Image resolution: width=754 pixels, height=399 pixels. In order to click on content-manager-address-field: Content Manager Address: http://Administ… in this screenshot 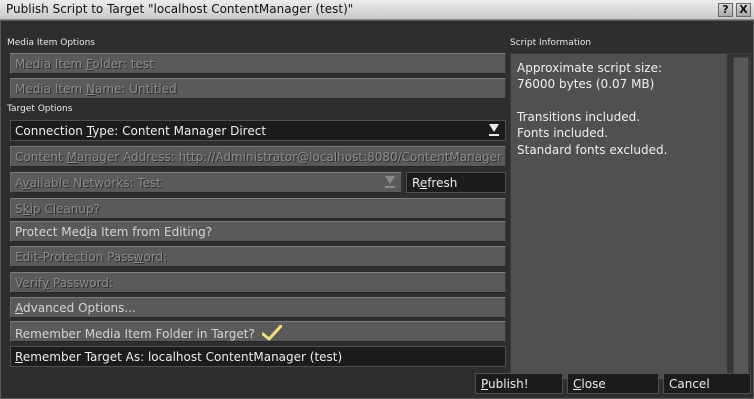, I will do `click(258, 156)`.